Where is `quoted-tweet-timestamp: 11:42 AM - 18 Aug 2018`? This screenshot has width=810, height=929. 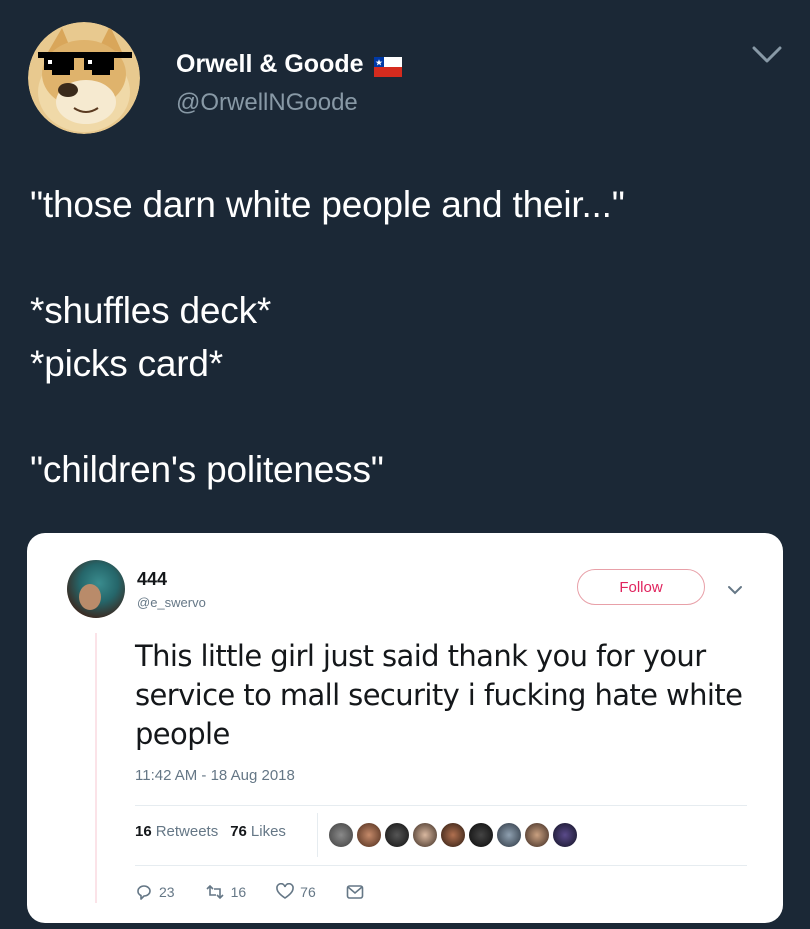
quoted-tweet-timestamp: 11:42 AM - 18 Aug 2018 is located at coordinates (215, 775).